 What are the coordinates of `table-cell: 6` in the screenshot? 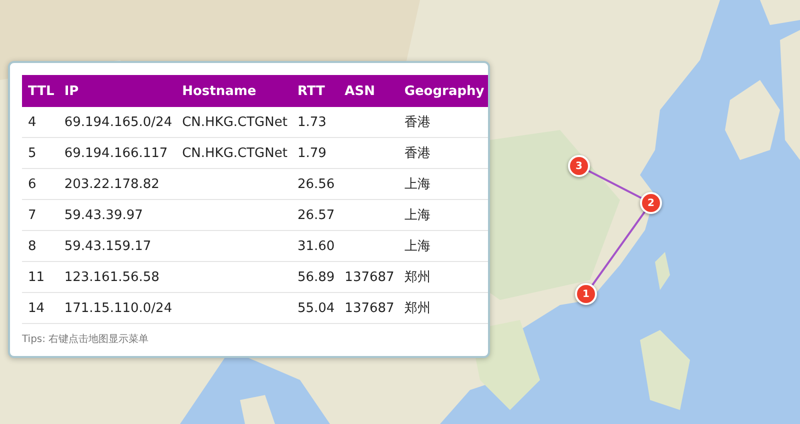 It's located at (40, 184).